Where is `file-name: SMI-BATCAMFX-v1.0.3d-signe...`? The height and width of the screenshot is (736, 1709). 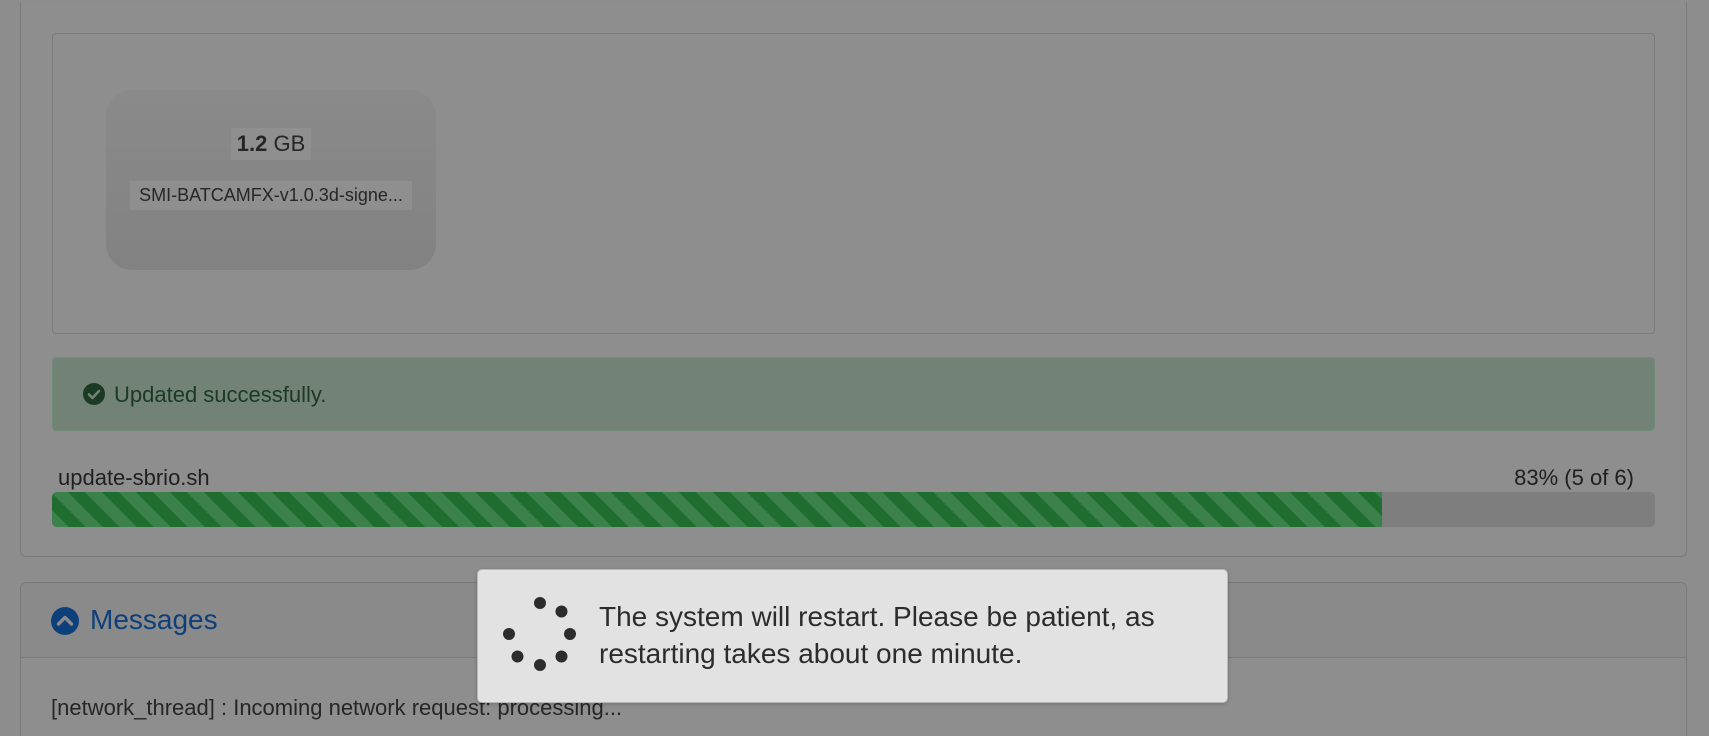
file-name: SMI-BATCAMFX-v1.0.3d-signe... is located at coordinates (271, 195).